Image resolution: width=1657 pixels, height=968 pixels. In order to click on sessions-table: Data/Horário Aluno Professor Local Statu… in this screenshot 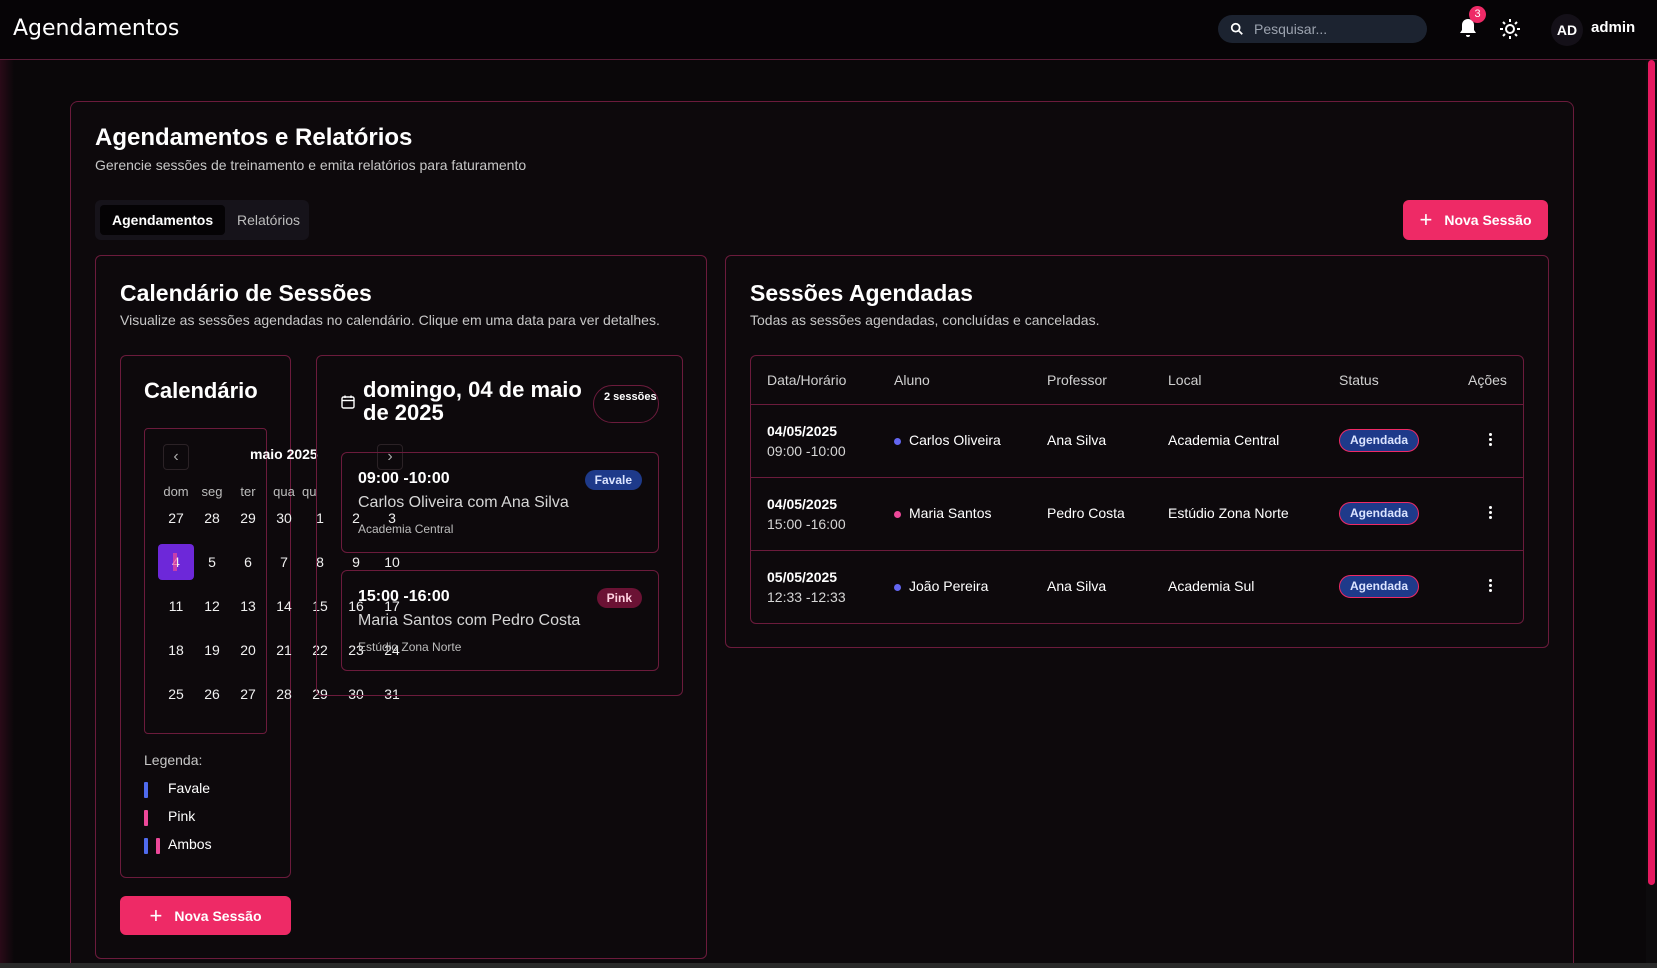, I will do `click(1137, 489)`.